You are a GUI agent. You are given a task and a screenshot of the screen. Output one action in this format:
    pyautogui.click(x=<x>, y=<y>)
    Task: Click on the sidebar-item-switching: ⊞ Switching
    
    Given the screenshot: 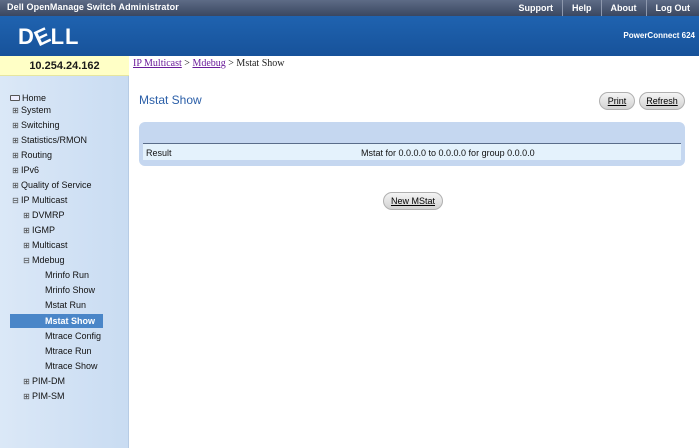 What is the action you would take?
    pyautogui.click(x=35, y=125)
    